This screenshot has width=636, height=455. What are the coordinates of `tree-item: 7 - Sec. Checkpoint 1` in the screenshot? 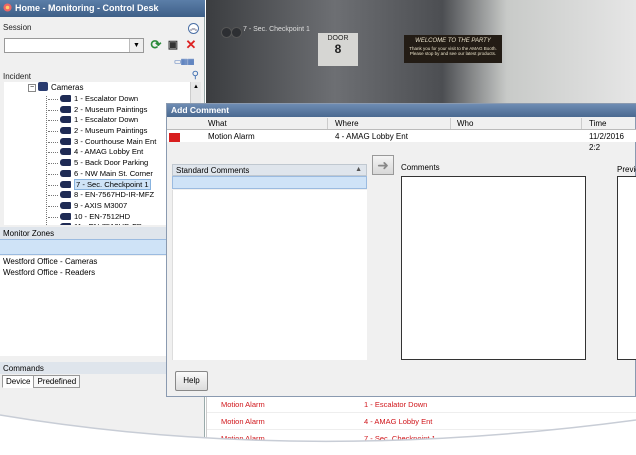 It's located at (97, 184).